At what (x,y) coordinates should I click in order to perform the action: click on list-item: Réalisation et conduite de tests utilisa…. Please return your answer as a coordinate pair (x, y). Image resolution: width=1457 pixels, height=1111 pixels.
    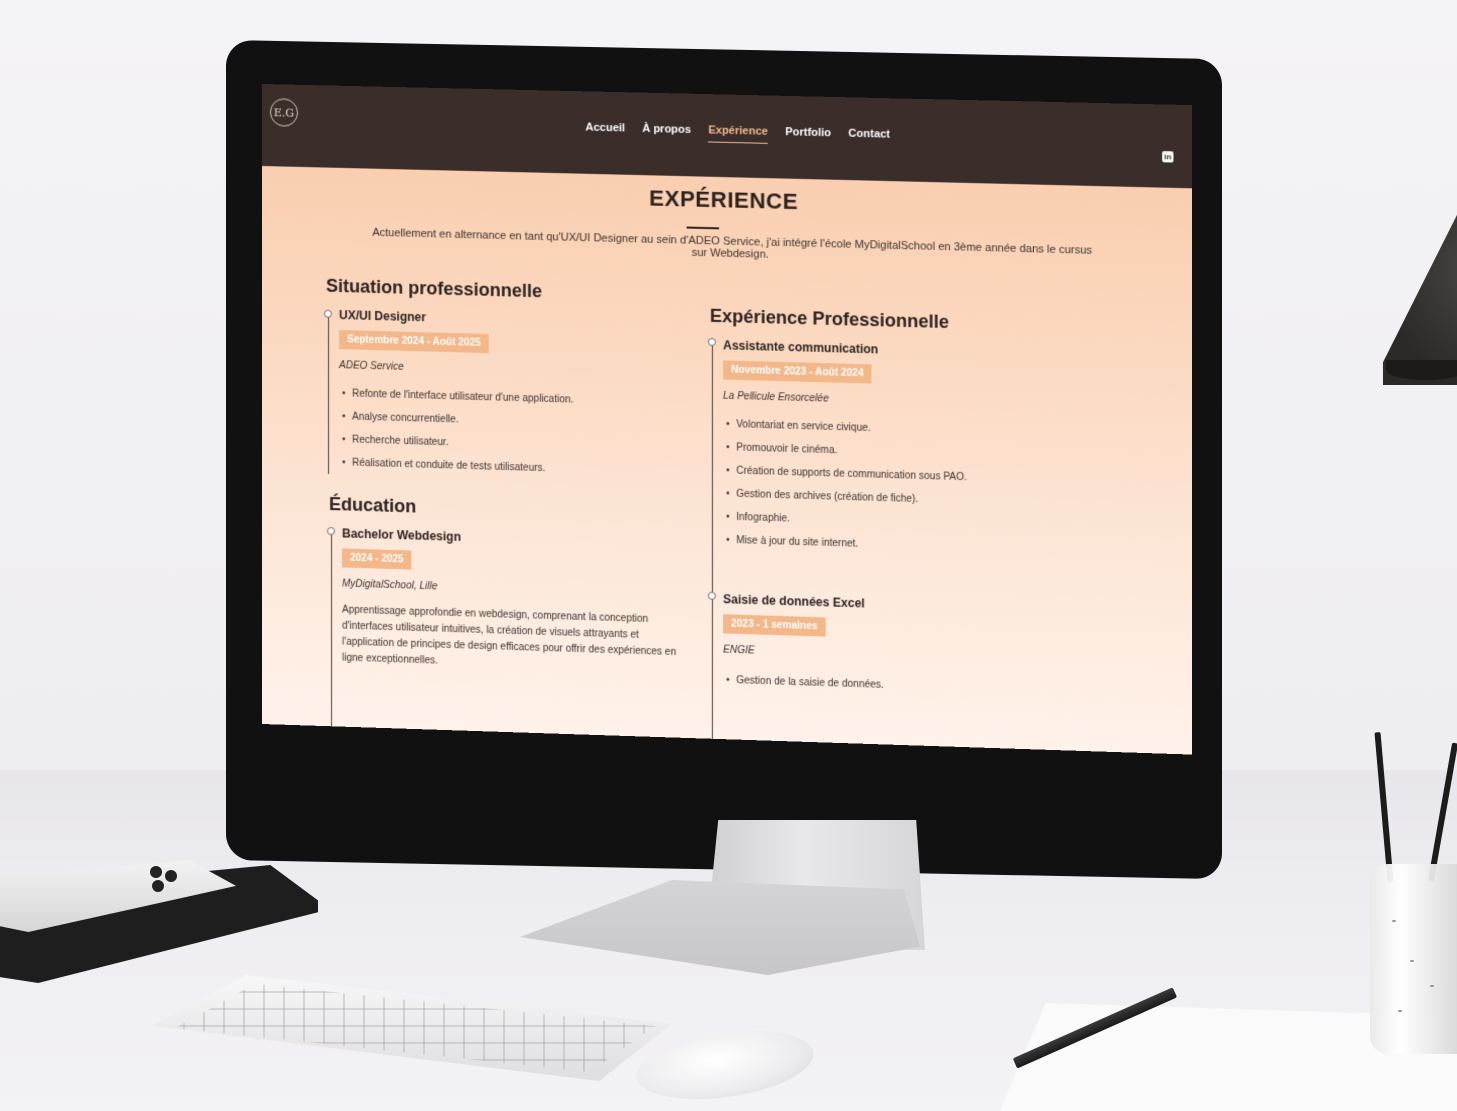
    Looking at the image, I should click on (457, 466).